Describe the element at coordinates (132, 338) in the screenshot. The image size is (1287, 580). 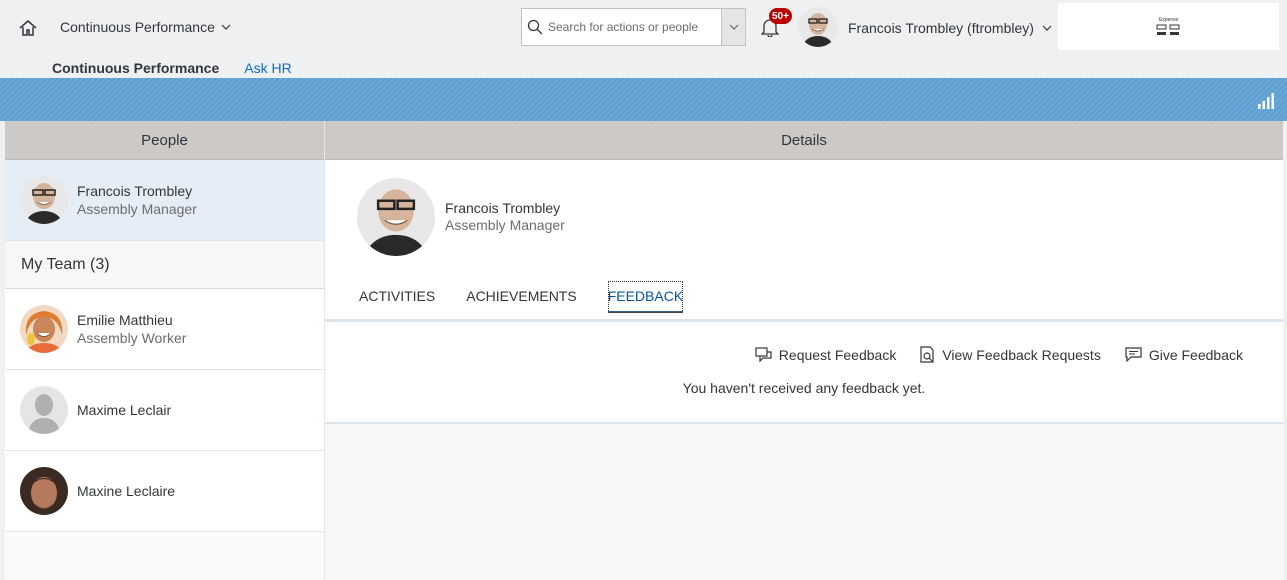
I see `person-role: Assembly Worker` at that location.